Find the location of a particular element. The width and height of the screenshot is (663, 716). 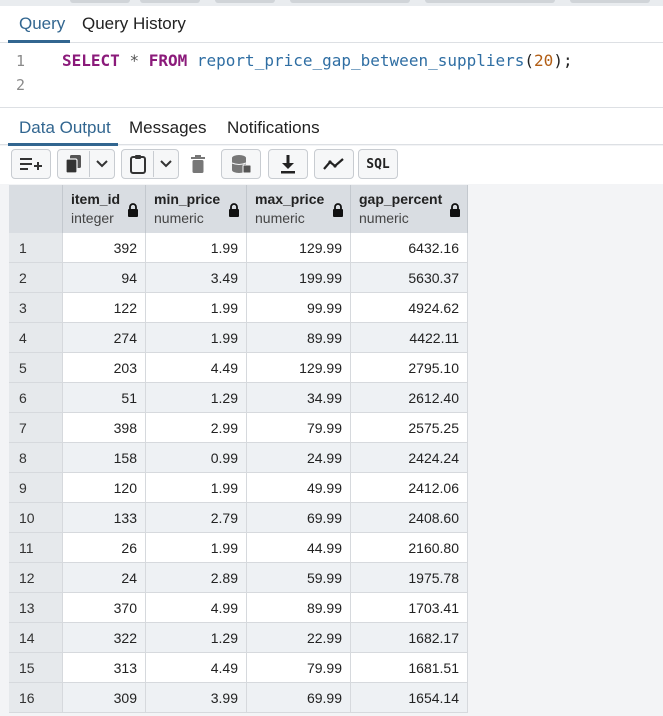

cell-gap-percent: 2160.80 is located at coordinates (409, 548).